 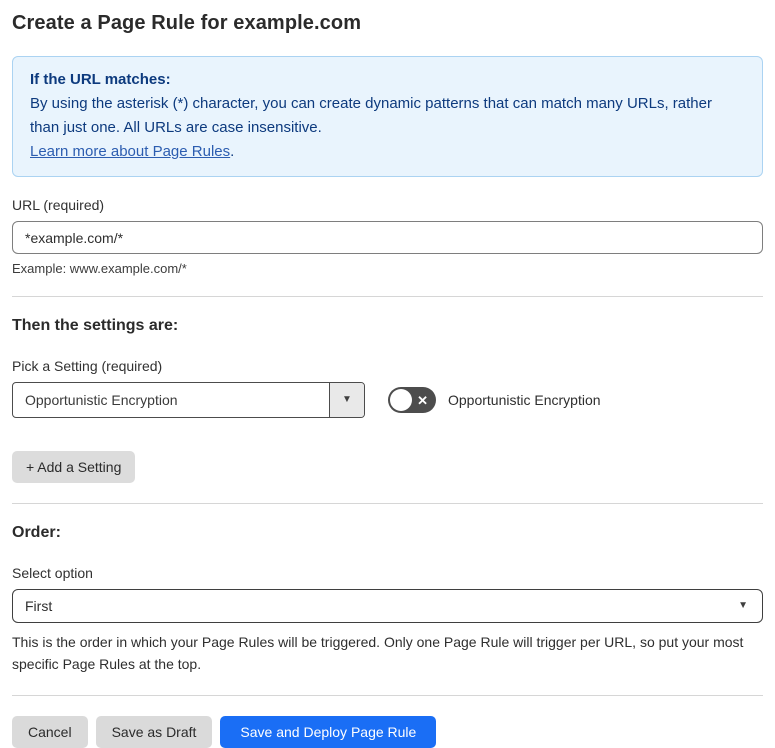 I want to click on toggle-label: Opportunistic Encryption, so click(x=524, y=400).